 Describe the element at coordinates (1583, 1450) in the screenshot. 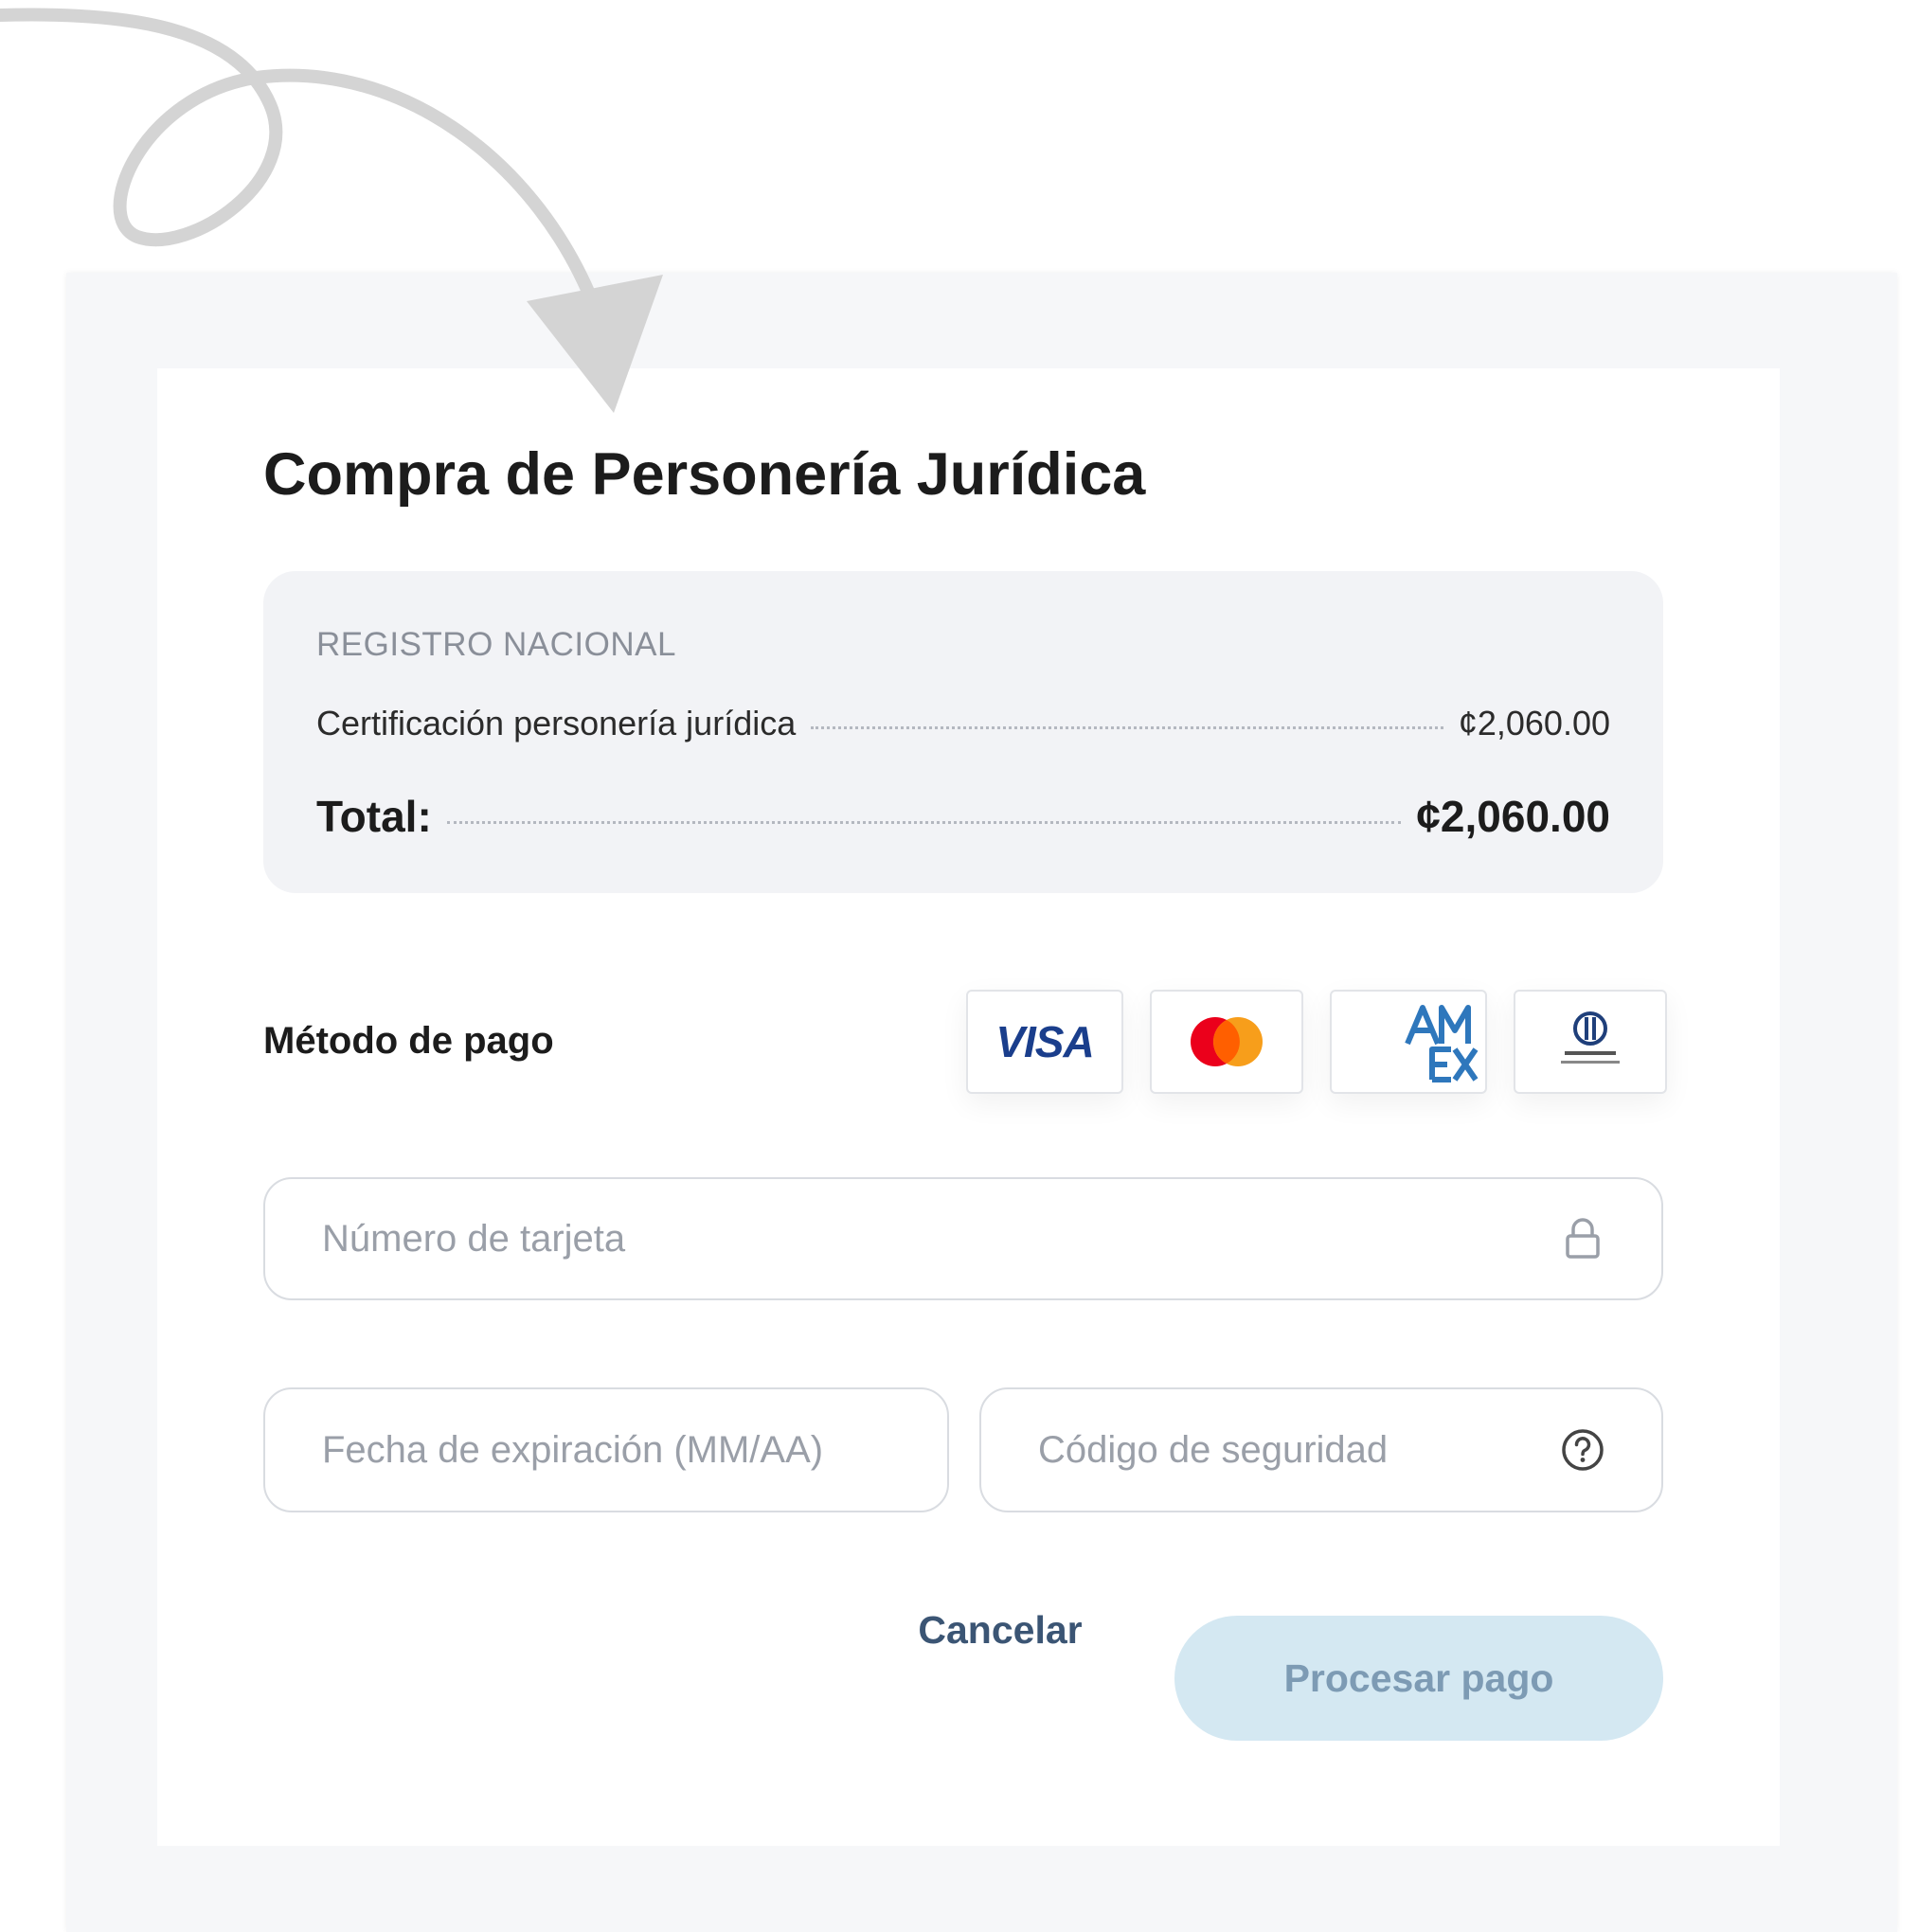

I see `help-circle-icon` at that location.